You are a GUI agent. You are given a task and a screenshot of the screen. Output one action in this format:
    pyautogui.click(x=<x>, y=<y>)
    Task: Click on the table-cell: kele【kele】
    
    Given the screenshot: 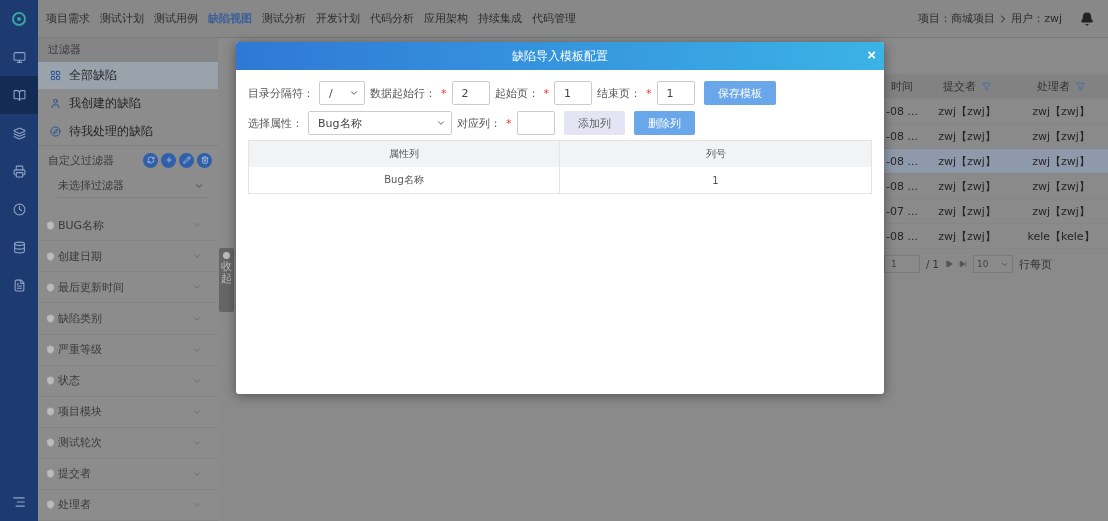 What is the action you would take?
    pyautogui.click(x=1061, y=236)
    